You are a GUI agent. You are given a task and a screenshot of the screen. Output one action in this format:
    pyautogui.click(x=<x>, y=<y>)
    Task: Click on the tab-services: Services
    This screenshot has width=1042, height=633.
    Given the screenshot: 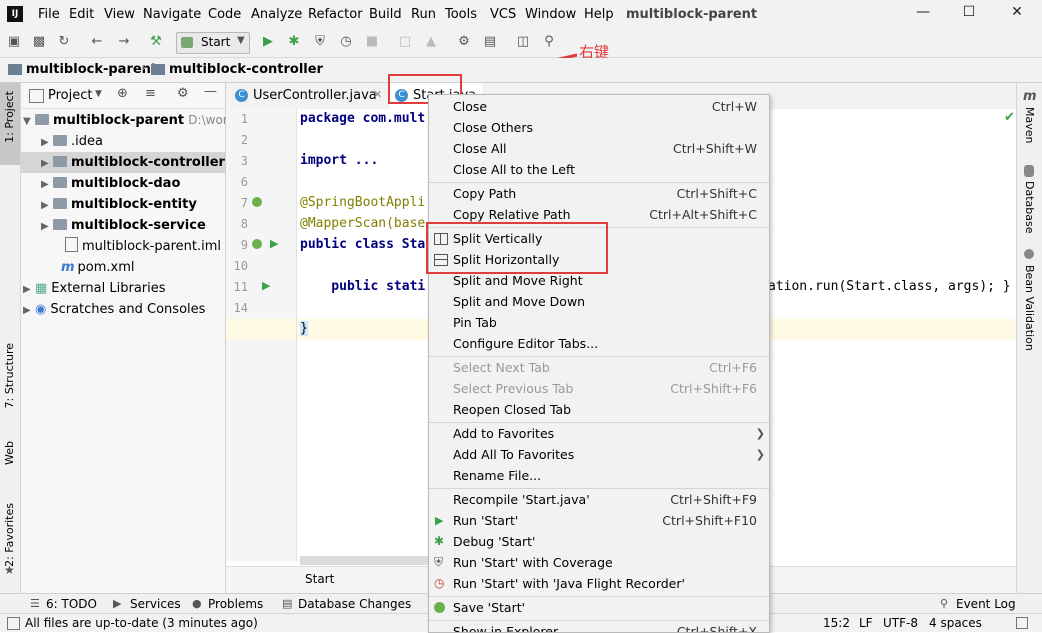 What is the action you would take?
    pyautogui.click(x=155, y=604)
    